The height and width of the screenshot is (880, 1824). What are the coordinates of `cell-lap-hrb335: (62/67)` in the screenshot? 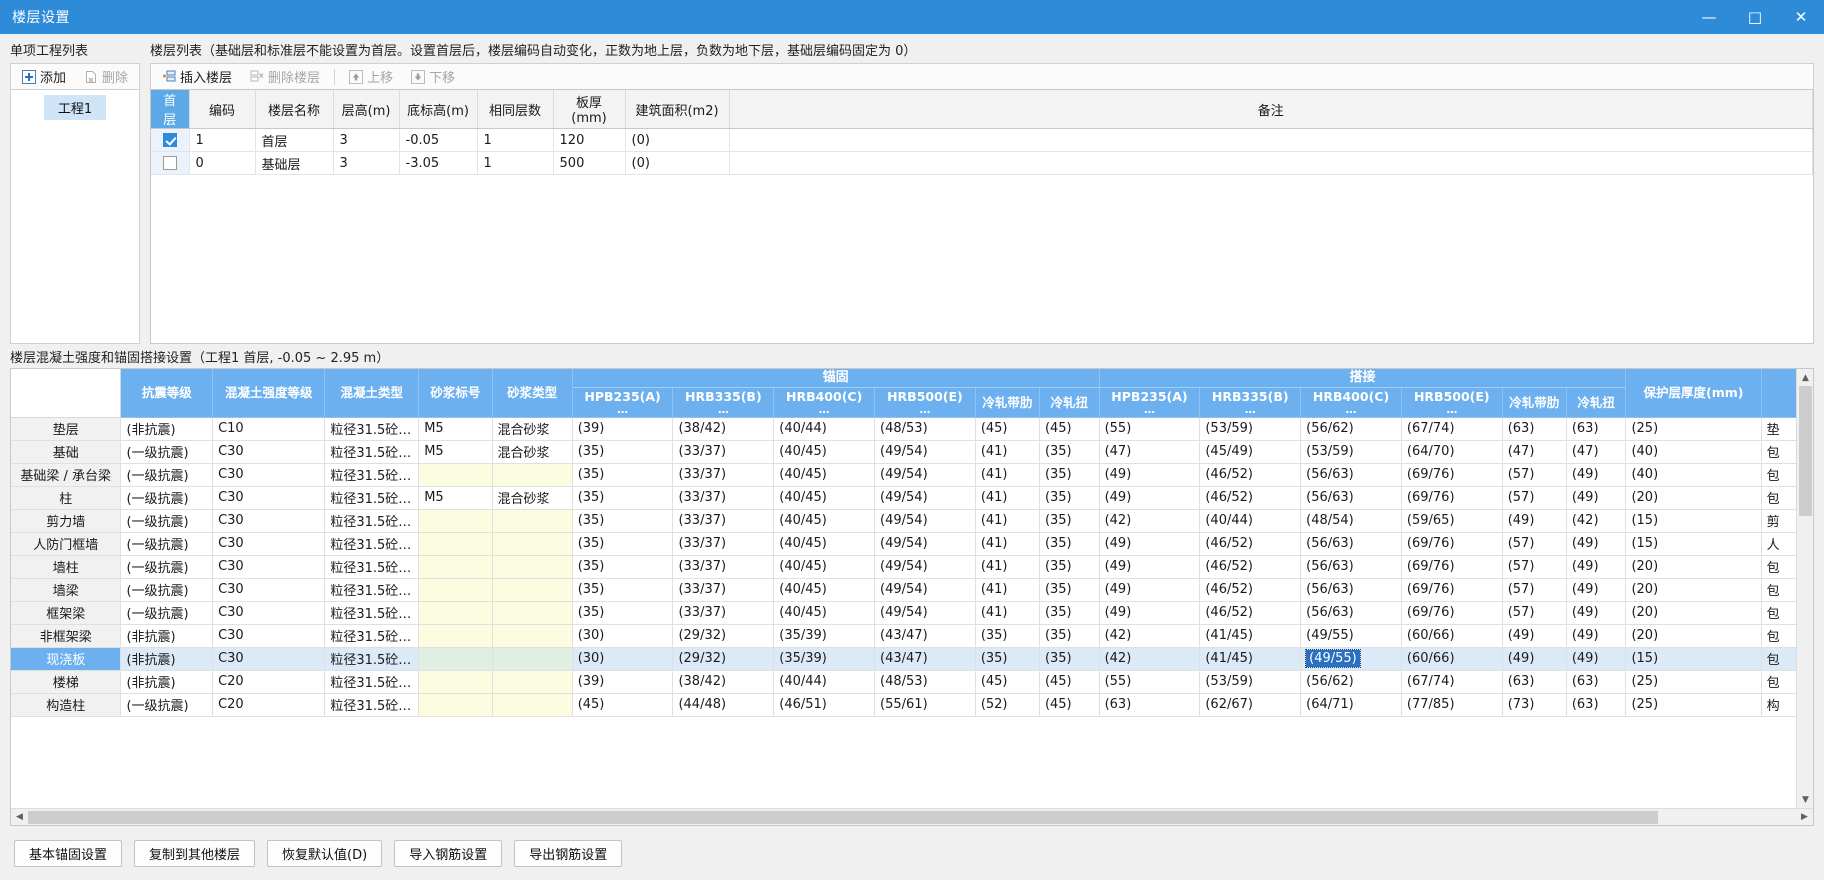 It's located at (1250, 705).